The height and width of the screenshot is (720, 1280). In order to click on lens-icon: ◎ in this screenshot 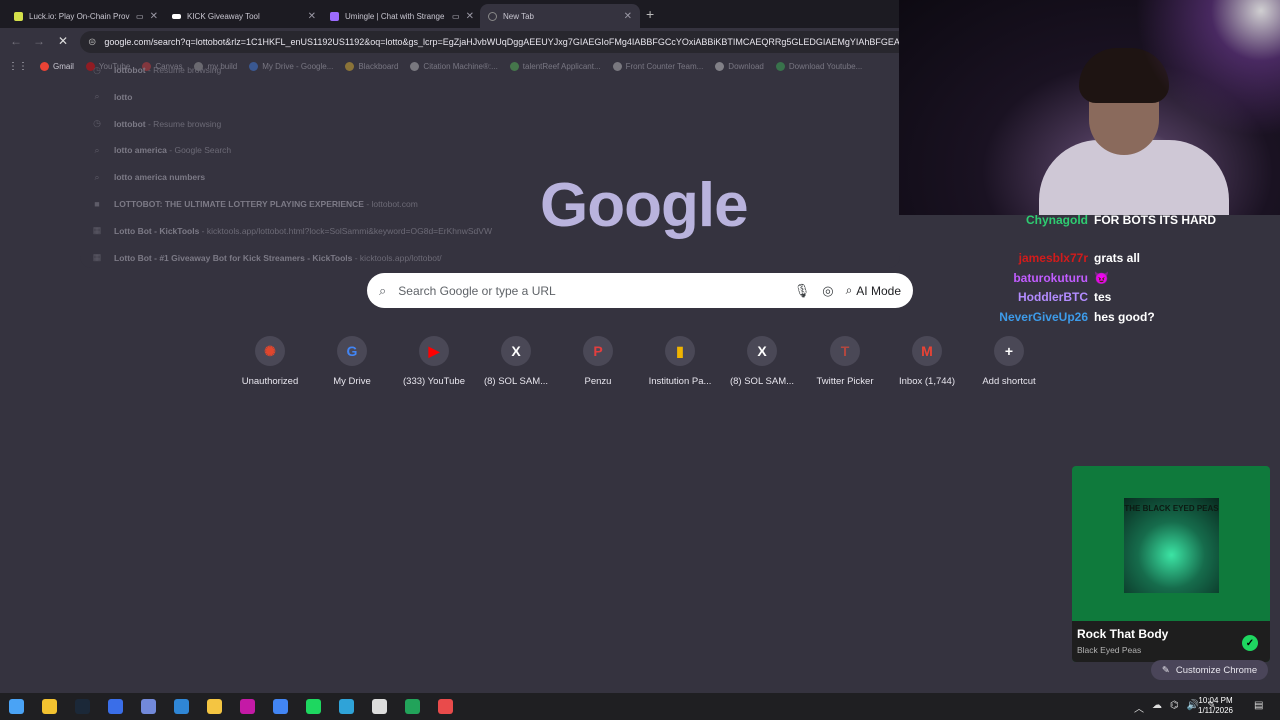, I will do `click(827, 291)`.